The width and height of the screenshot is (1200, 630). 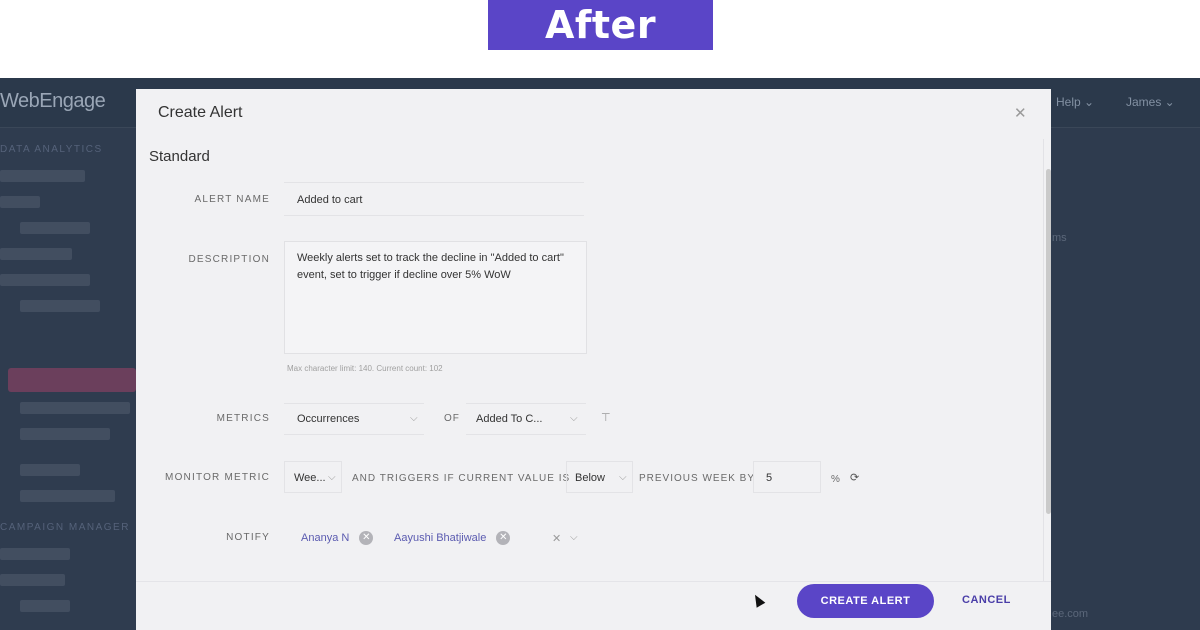 I want to click on metrics-value: Occurrences, so click(x=328, y=419).